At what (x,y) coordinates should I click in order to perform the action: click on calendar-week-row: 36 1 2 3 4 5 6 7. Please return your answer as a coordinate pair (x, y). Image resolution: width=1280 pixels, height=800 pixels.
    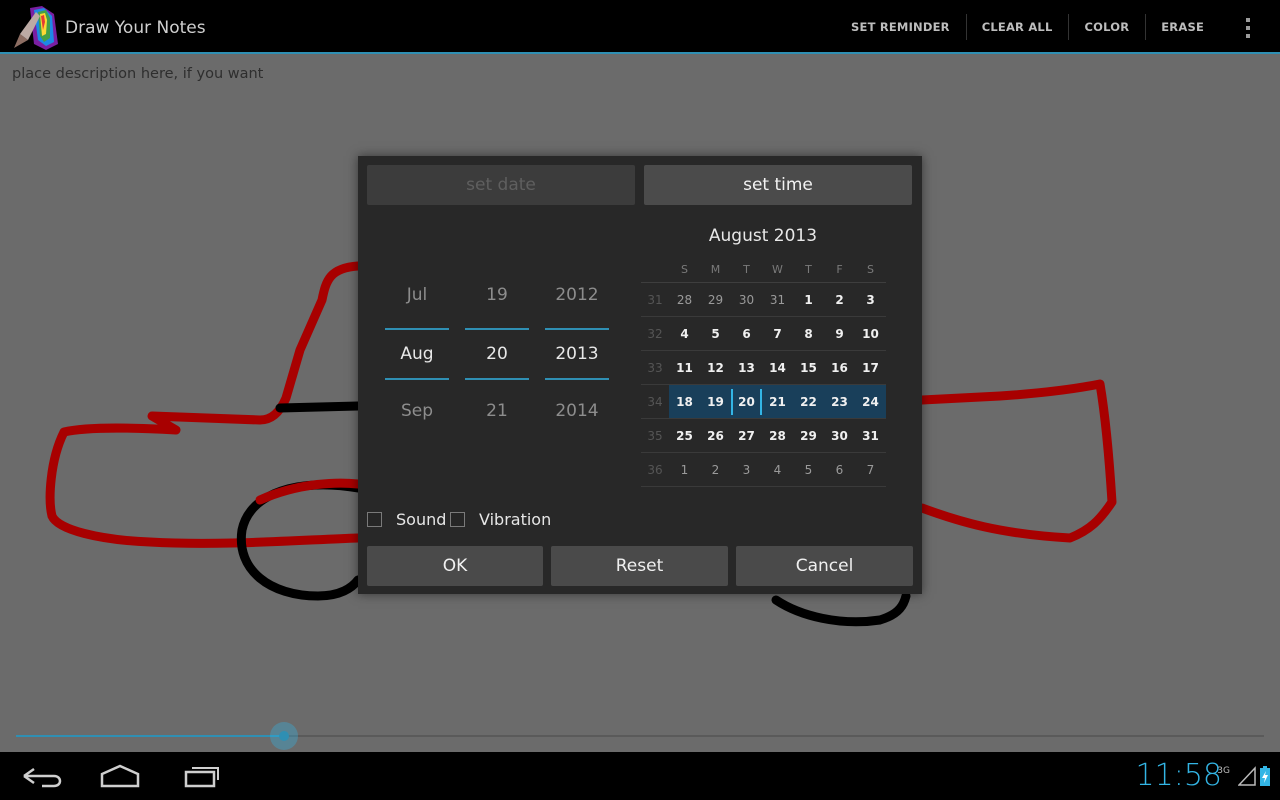
    Looking at the image, I should click on (763, 470).